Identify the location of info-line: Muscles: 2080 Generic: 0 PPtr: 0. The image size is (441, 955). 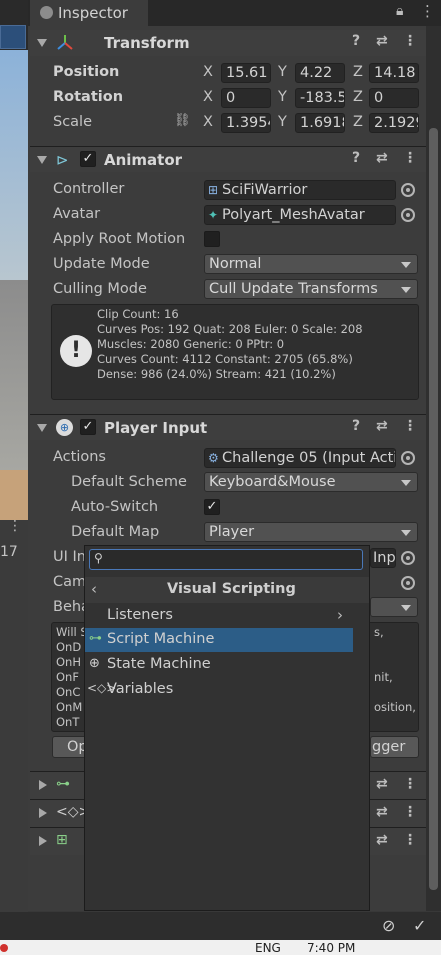
(191, 344).